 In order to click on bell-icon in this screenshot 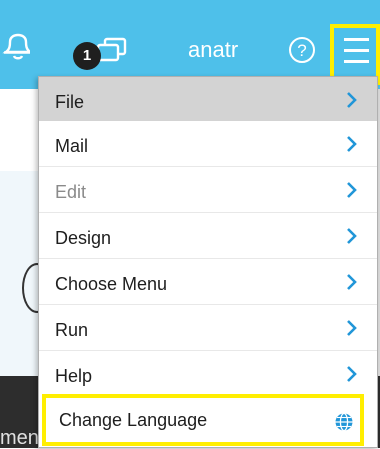, I will do `click(15, 46)`.